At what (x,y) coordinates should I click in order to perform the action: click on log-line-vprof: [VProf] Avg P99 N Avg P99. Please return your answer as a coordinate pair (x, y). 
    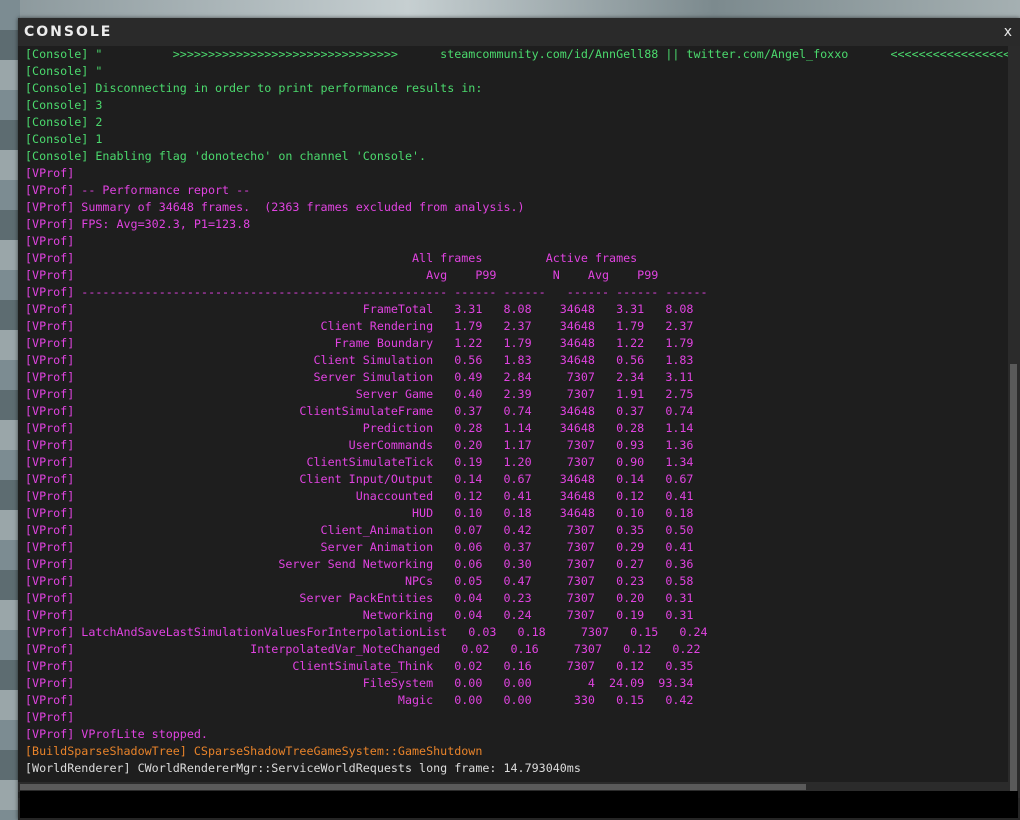
    Looking at the image, I should click on (342, 275).